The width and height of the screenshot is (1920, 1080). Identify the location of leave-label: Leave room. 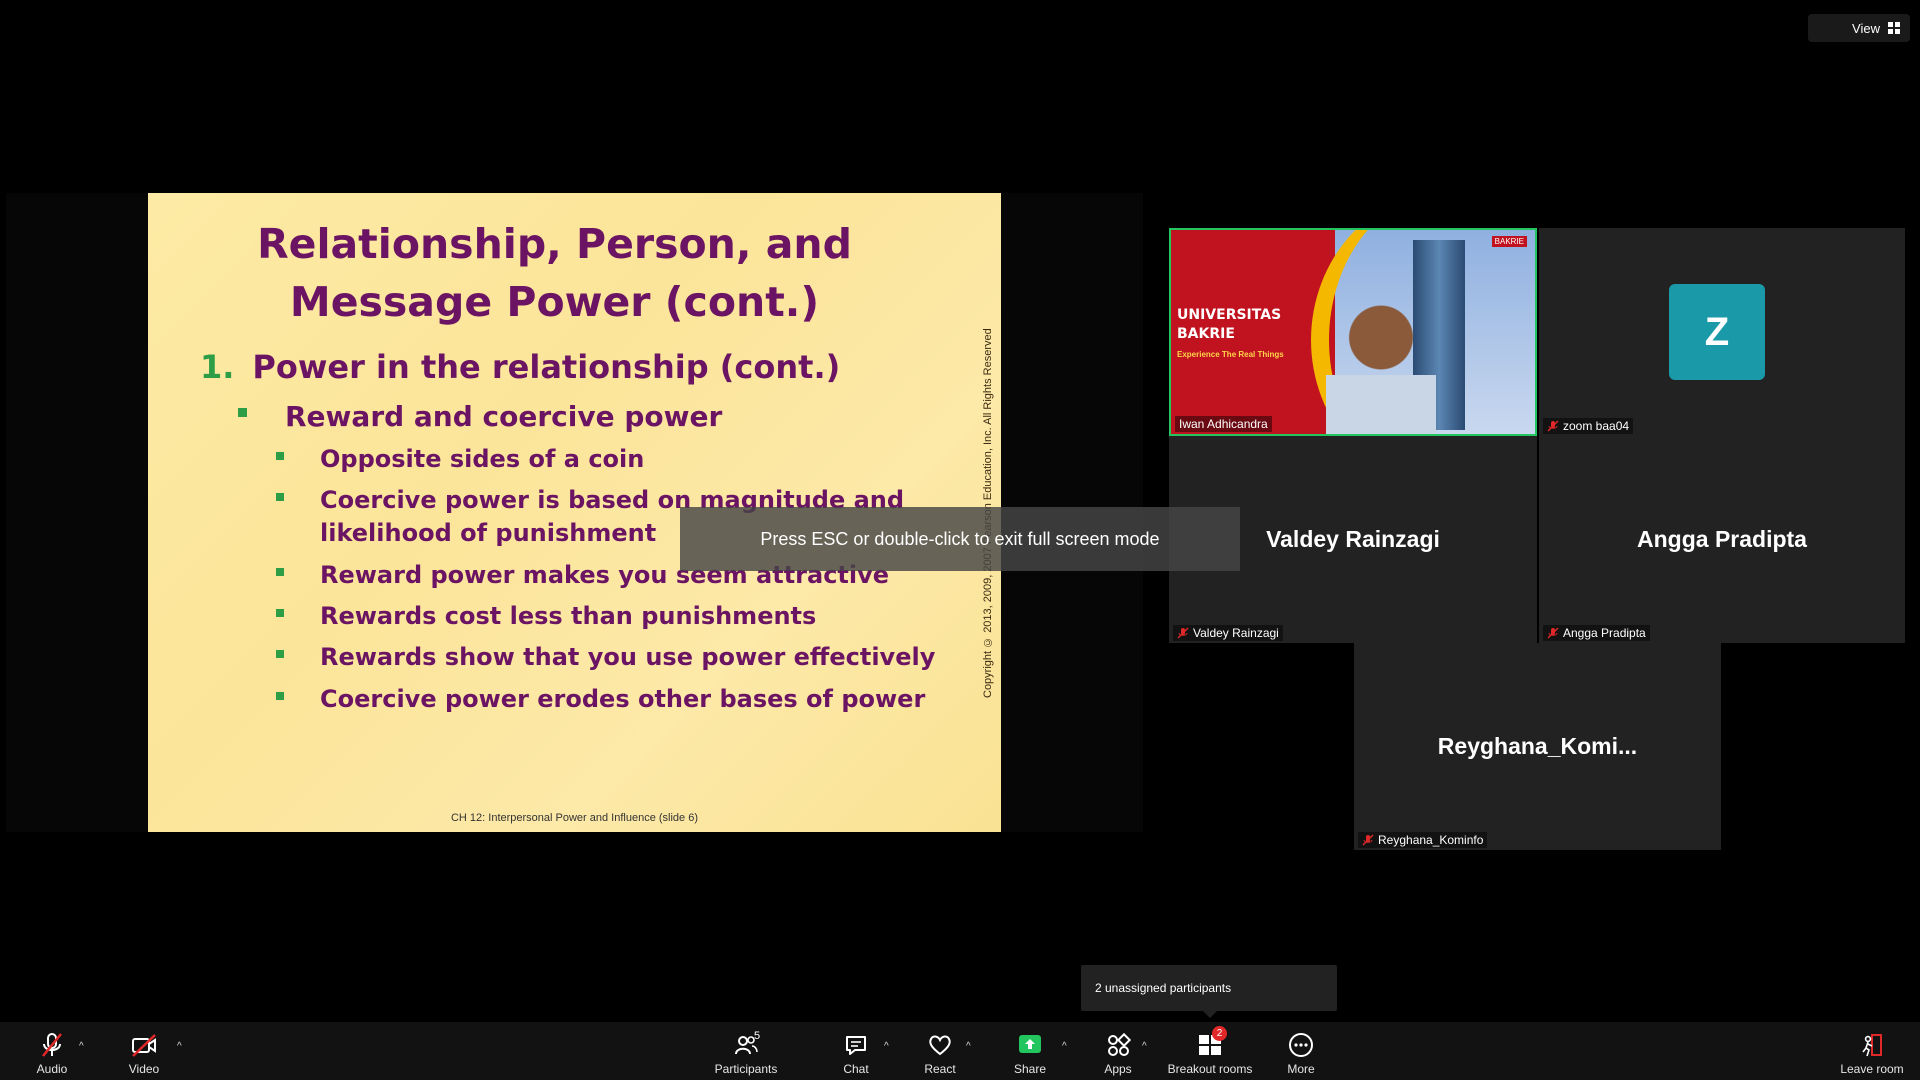
(1872, 1069).